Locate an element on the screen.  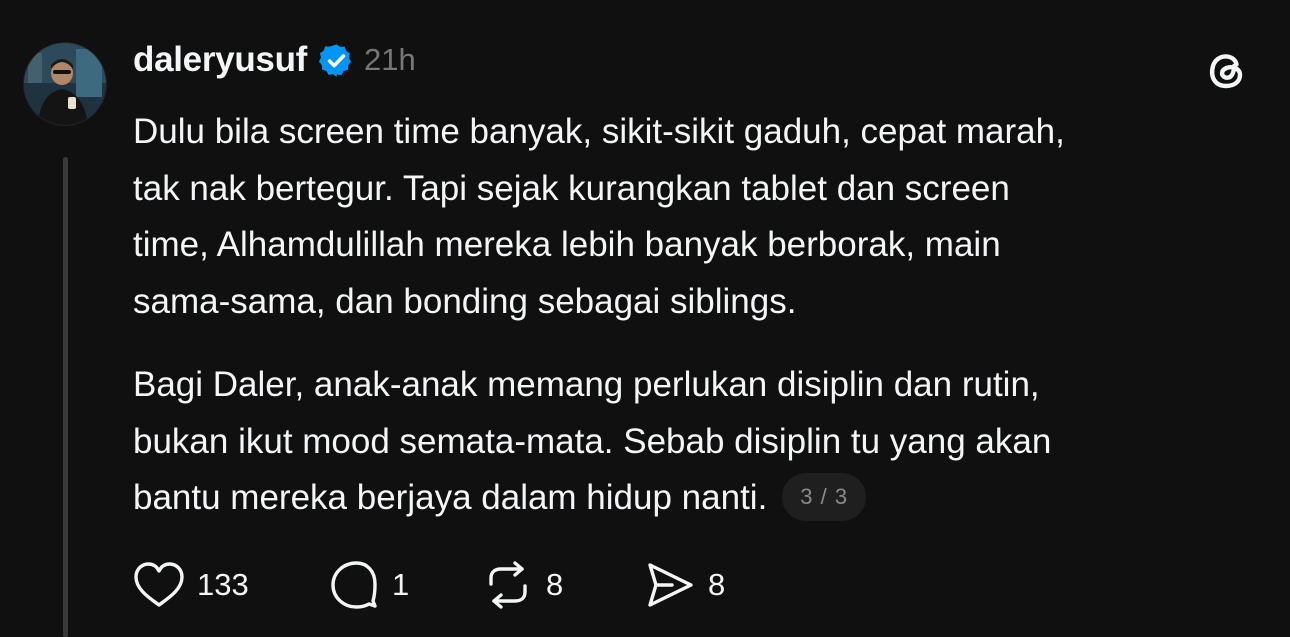
comment-icon is located at coordinates (354, 585).